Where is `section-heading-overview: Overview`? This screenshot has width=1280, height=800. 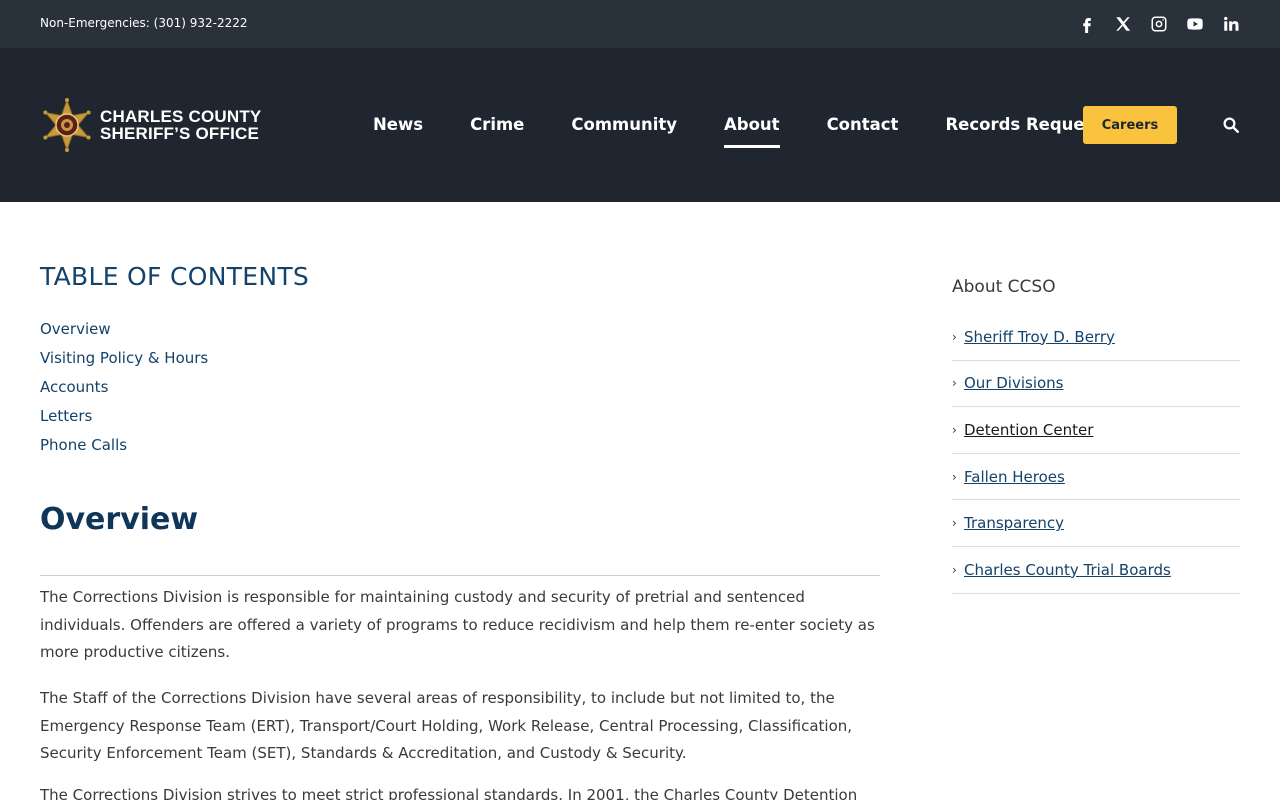 section-heading-overview: Overview is located at coordinates (119, 519).